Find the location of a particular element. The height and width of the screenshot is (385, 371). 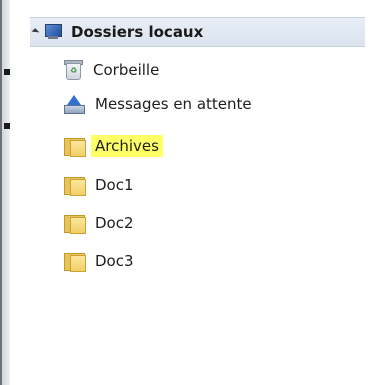

tree-item-doc1: Doc1 is located at coordinates (98, 185).